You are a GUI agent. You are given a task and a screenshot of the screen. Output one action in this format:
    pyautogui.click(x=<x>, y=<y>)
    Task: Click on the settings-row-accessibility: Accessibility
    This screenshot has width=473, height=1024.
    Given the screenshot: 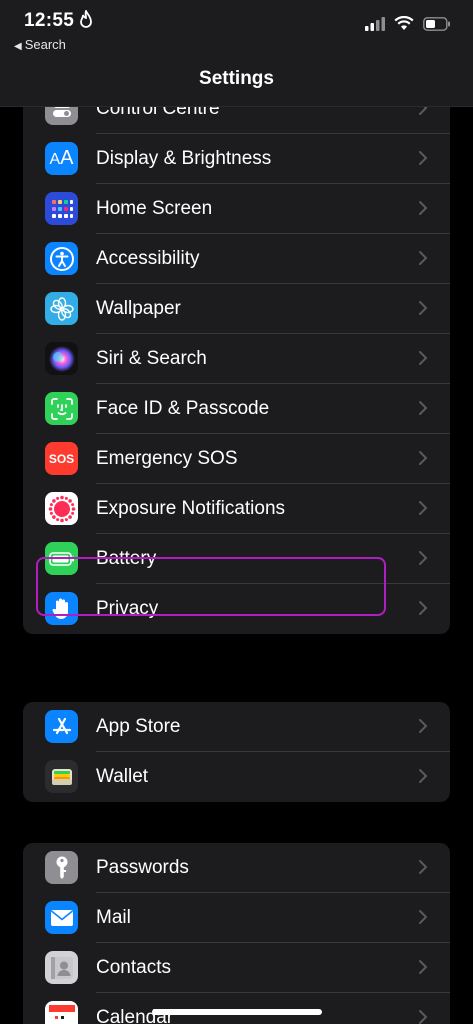 What is the action you would take?
    pyautogui.click(x=236, y=259)
    